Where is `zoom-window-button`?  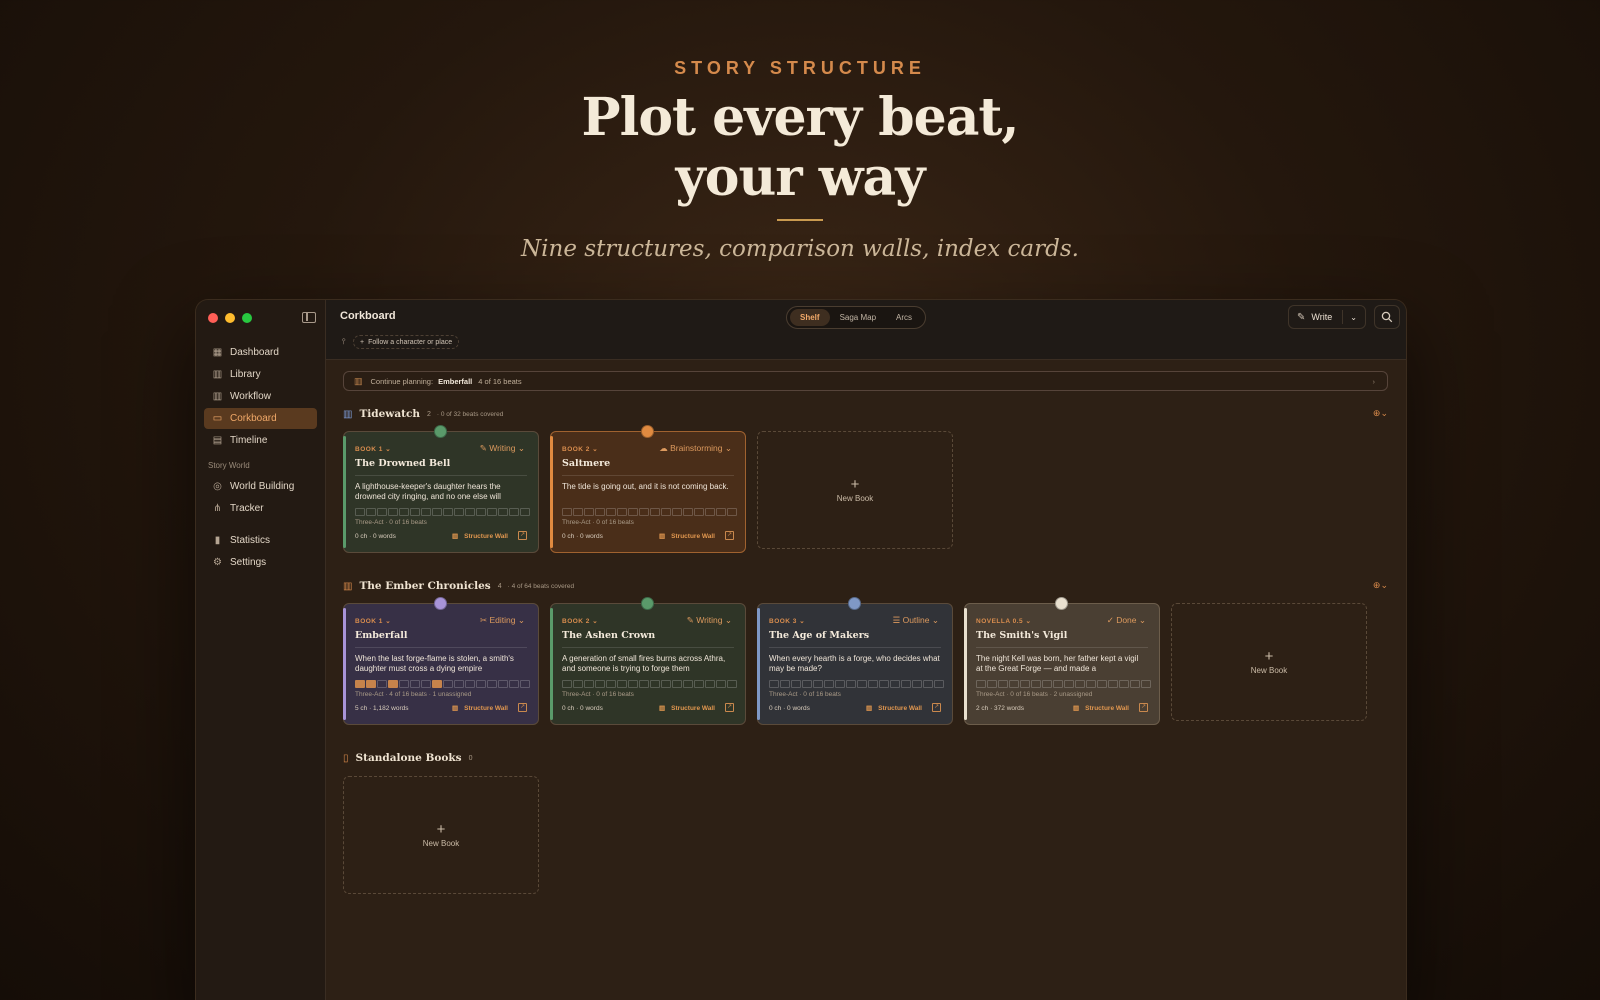
zoom-window-button is located at coordinates (247, 318).